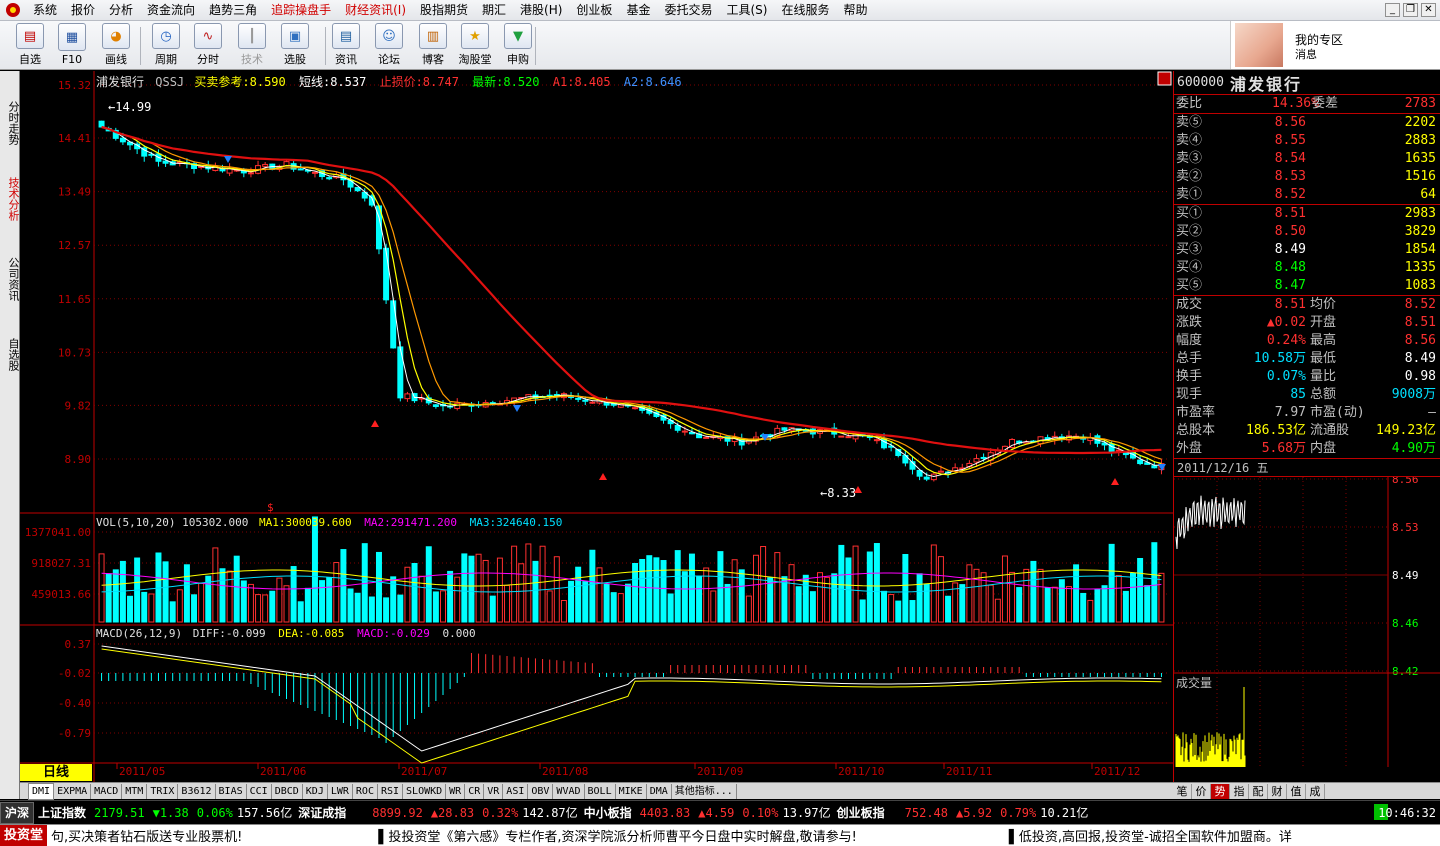 This screenshot has height=846, width=1440. Describe the element at coordinates (163, 791) in the screenshot. I see `indicator-tab-4: TRIX` at that location.